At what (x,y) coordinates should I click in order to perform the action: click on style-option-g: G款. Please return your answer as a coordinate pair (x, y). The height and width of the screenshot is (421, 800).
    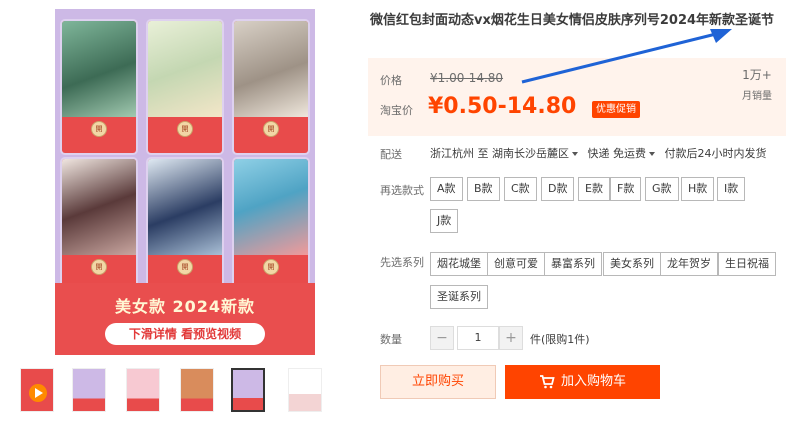
    Looking at the image, I should click on (662, 189).